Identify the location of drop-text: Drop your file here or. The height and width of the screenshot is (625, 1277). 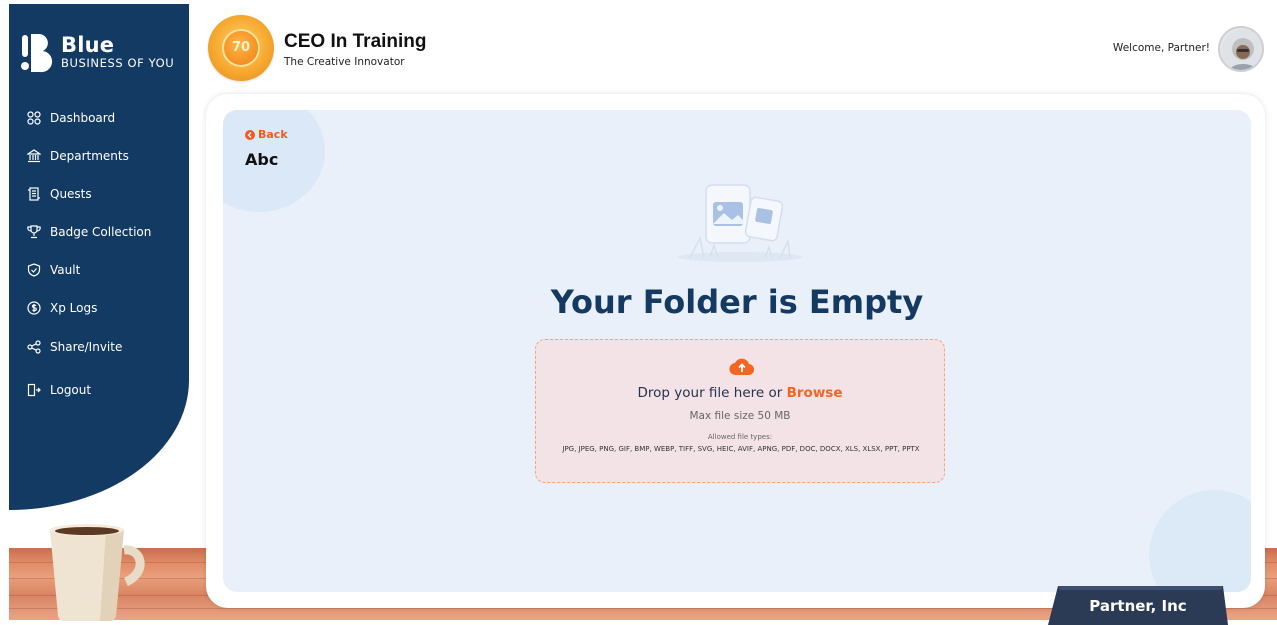
(710, 393).